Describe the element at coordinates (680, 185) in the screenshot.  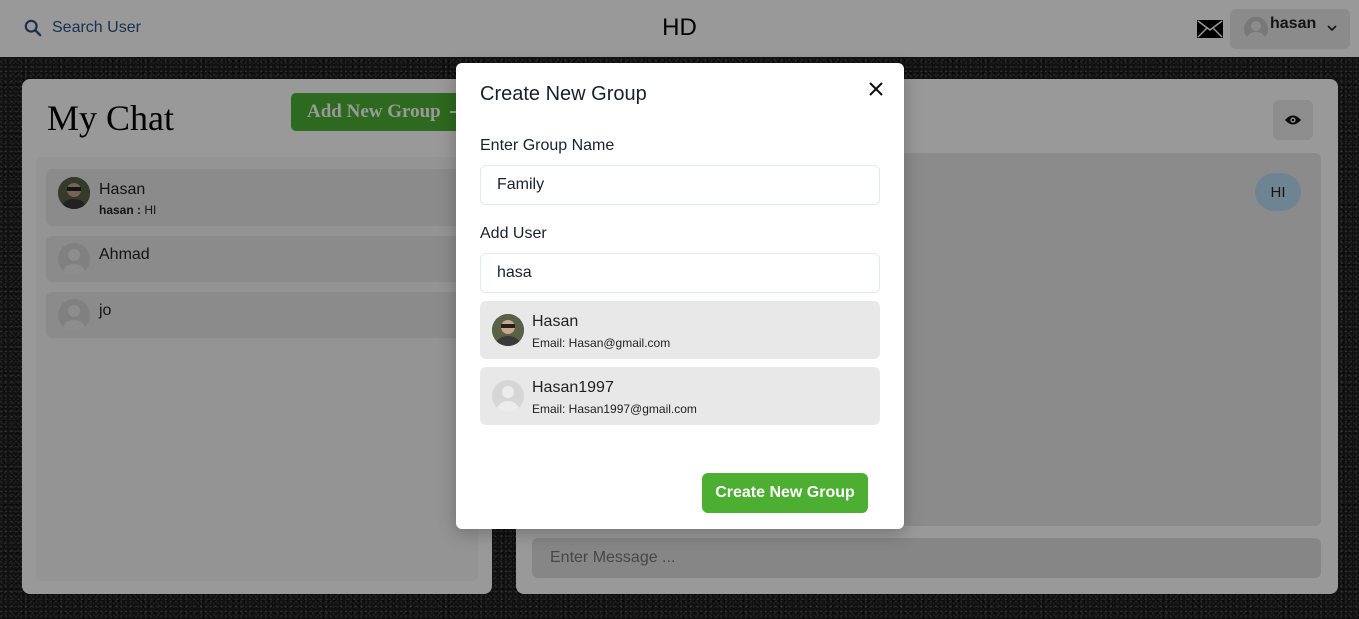
I see `group-name-input` at that location.